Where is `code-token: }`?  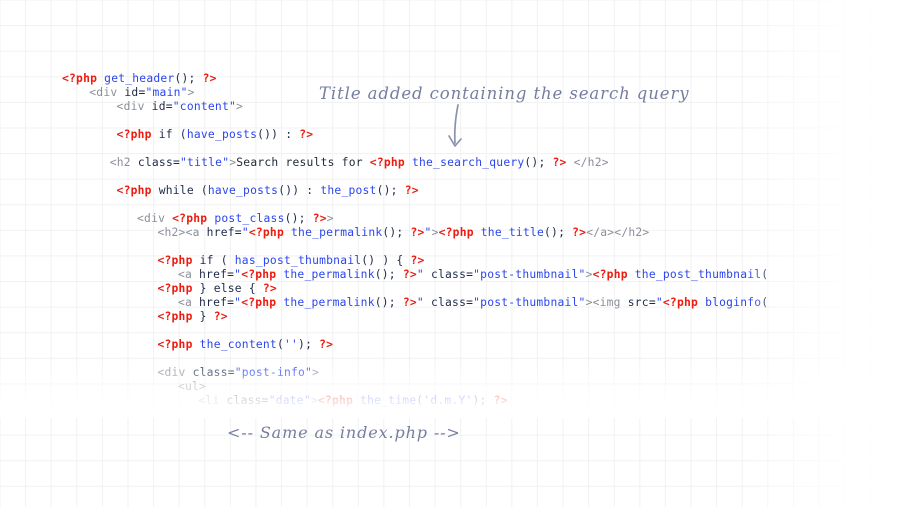
code-token: } is located at coordinates (203, 316).